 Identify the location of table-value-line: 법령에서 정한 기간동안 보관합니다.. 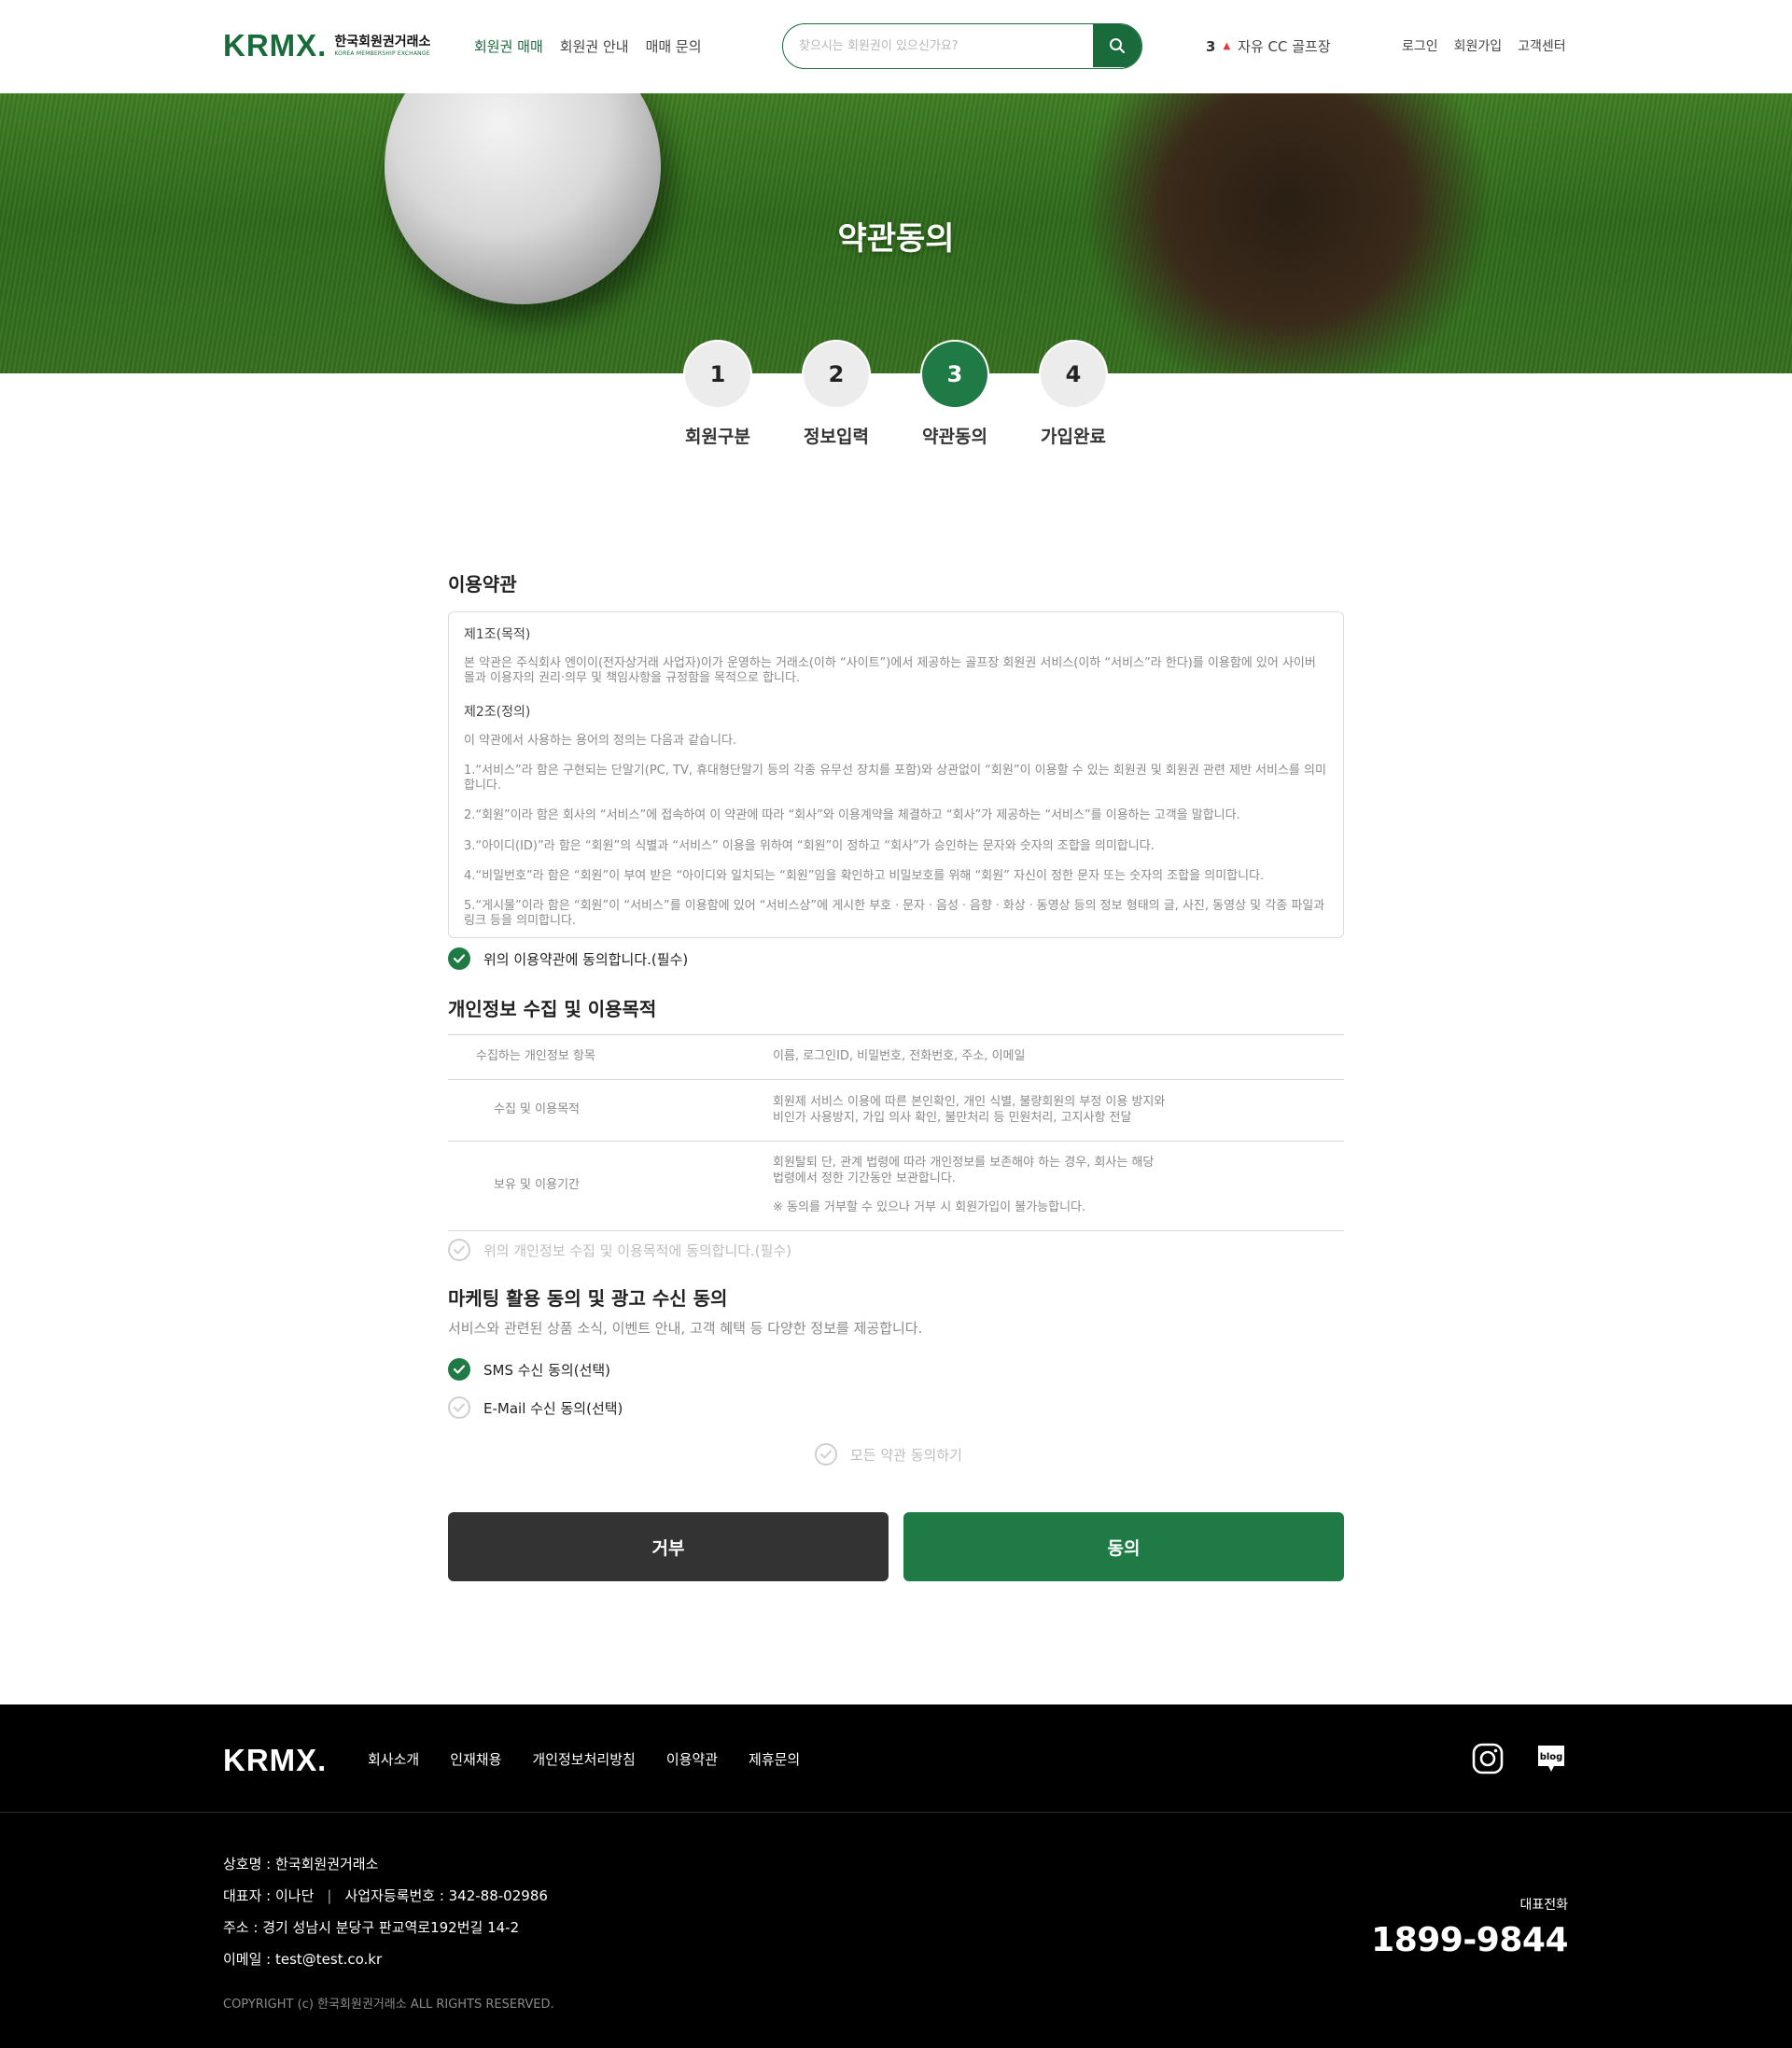
(864, 1178).